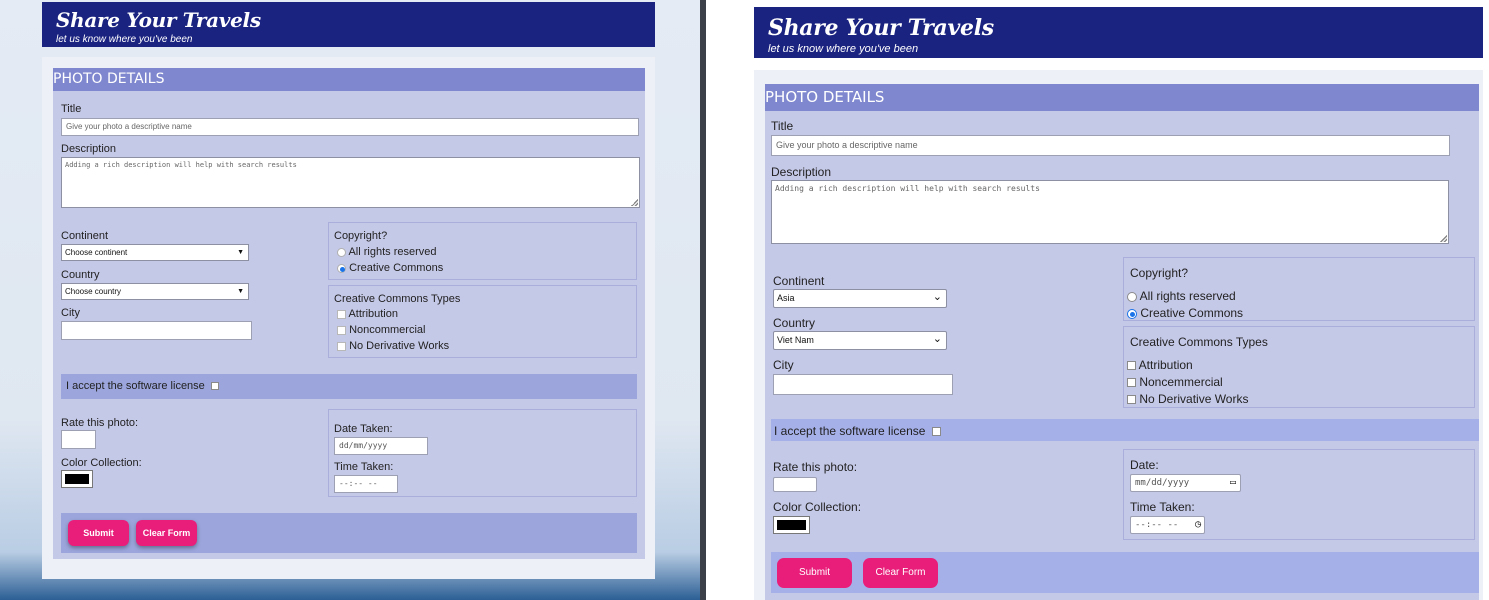  Describe the element at coordinates (1175, 382) in the screenshot. I see `cc-option-noncommercial: Noncemmercial` at that location.